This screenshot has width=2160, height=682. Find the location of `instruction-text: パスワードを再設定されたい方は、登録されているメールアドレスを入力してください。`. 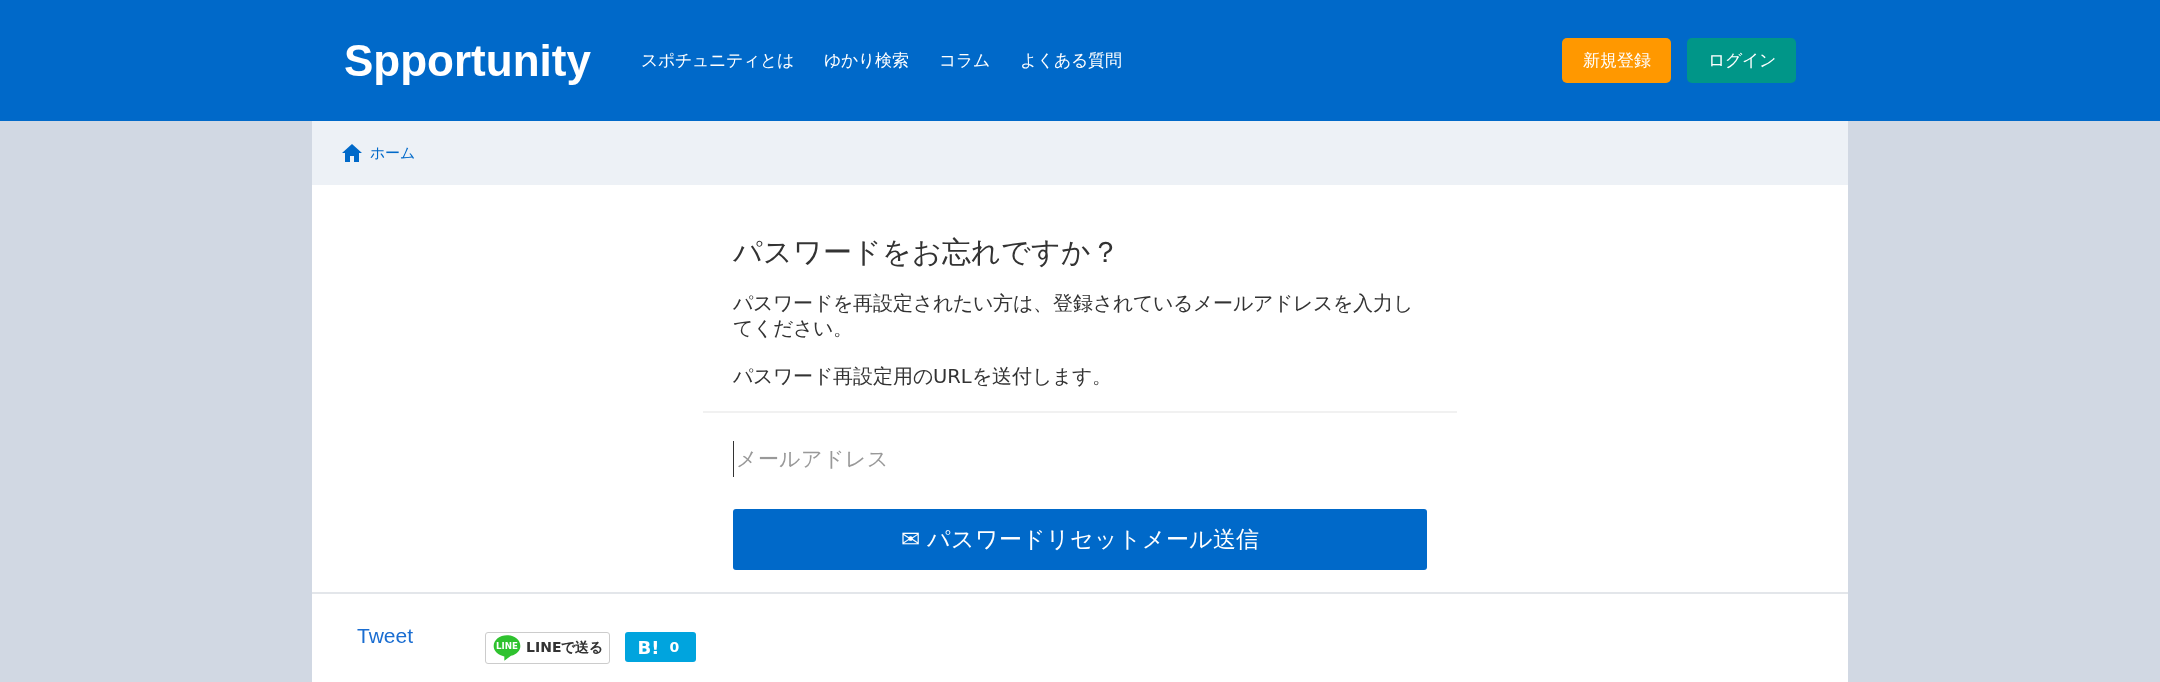

instruction-text: パスワードを再設定されたい方は、登録されているメールアドレスを入力してください。 is located at coordinates (1073, 316).